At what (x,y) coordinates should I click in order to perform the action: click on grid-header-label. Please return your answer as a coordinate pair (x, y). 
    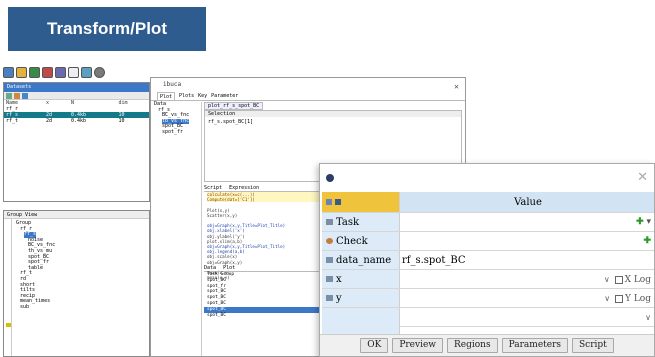
    Looking at the image, I should click on (361, 202).